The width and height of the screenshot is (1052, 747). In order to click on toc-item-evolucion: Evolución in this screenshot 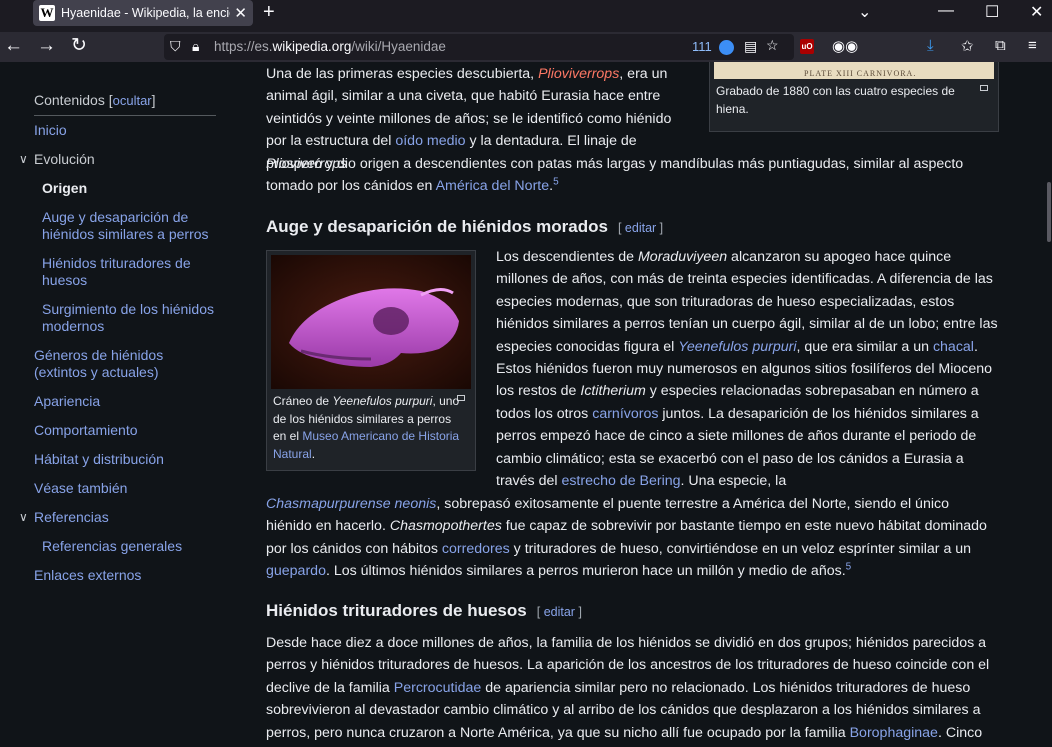, I will do `click(64, 159)`.